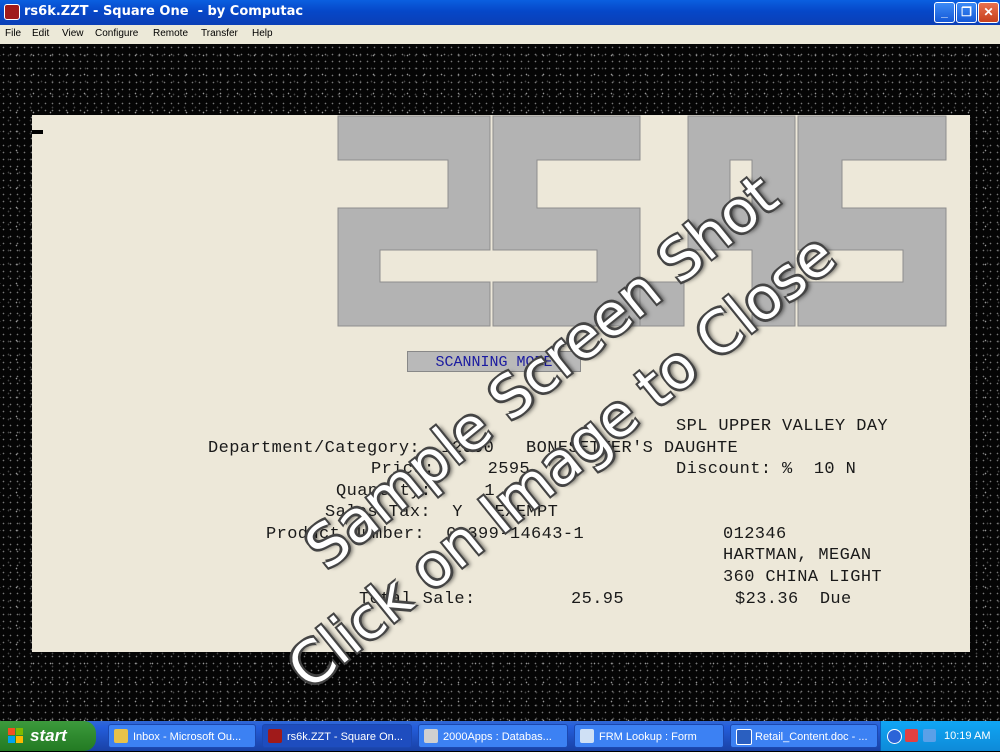 Image resolution: width=1000 pixels, height=752 pixels. What do you see at coordinates (587, 736) in the screenshot?
I see `form-icon` at bounding box center [587, 736].